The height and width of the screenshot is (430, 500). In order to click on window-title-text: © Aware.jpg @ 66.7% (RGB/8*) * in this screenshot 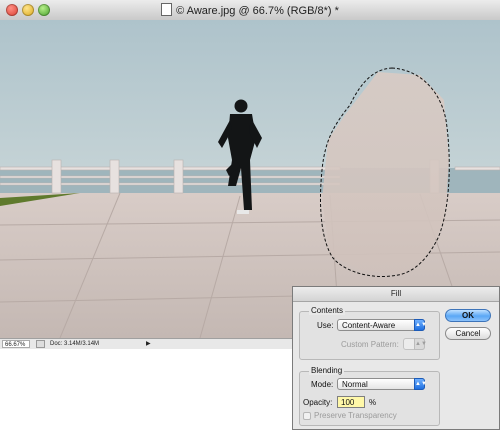, I will do `click(257, 11)`.